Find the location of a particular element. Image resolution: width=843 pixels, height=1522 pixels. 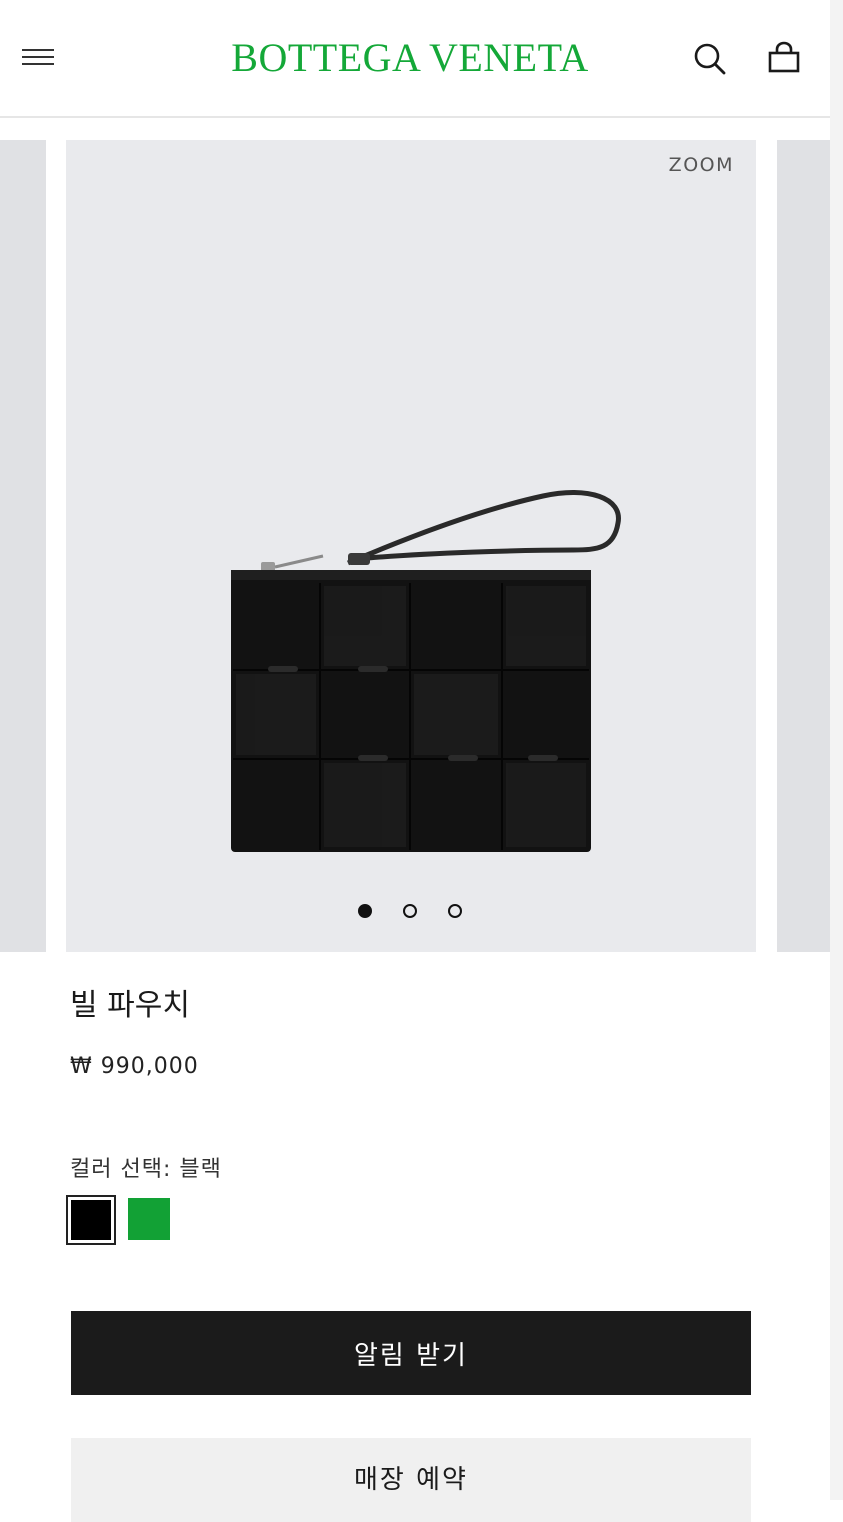

product-title: 빌 파우치 is located at coordinates (130, 1005).